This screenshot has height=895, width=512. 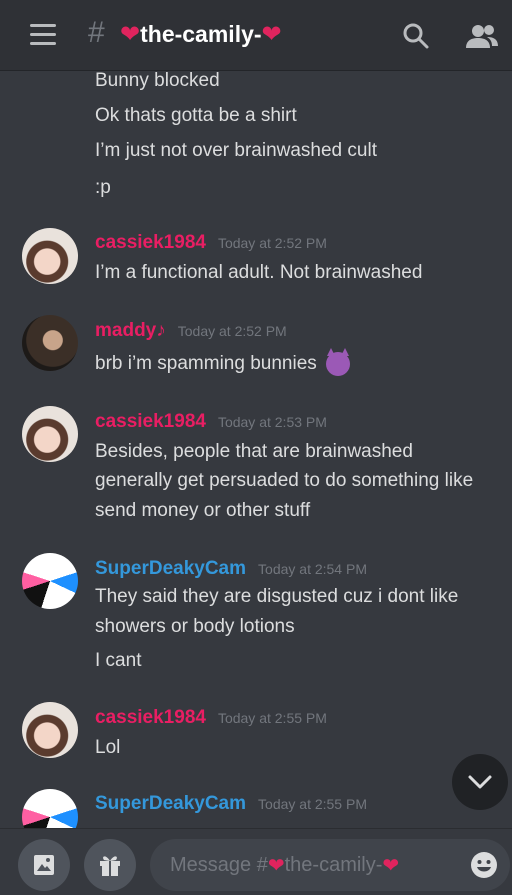 I want to click on message-input: Message # ❤ the-camily- ❤, so click(x=330, y=865).